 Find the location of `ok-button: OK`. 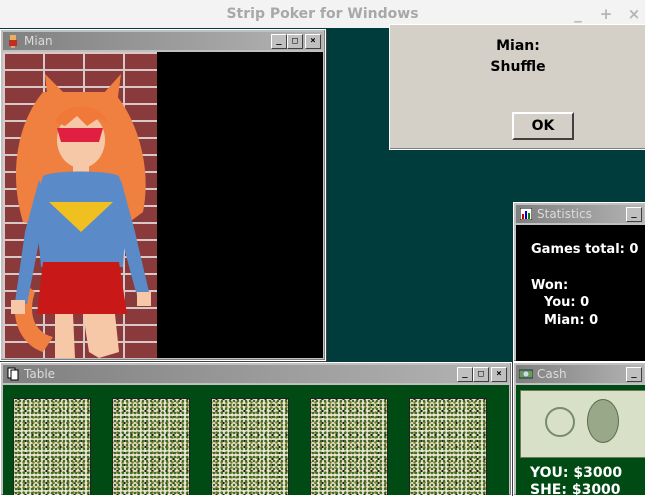

ok-button: OK is located at coordinates (543, 126).